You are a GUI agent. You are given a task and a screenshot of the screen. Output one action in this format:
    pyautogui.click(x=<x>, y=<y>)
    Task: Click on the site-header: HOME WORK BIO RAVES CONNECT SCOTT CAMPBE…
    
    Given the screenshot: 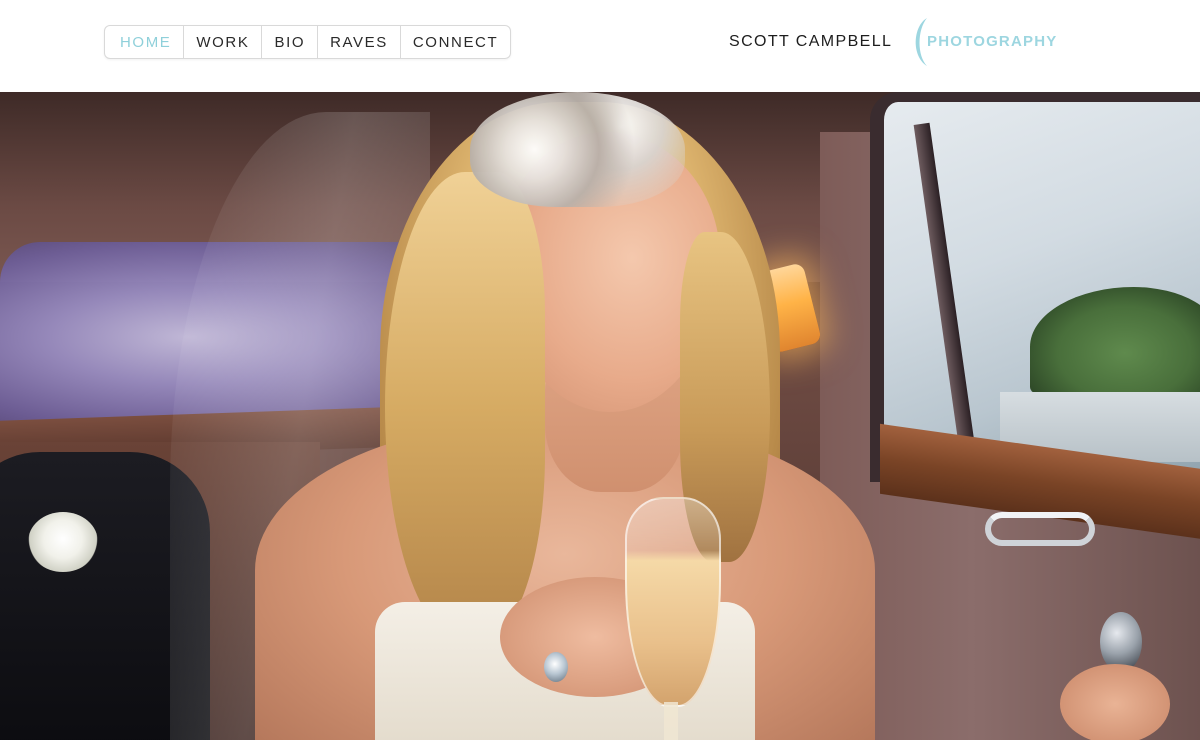 What is the action you would take?
    pyautogui.click(x=600, y=46)
    